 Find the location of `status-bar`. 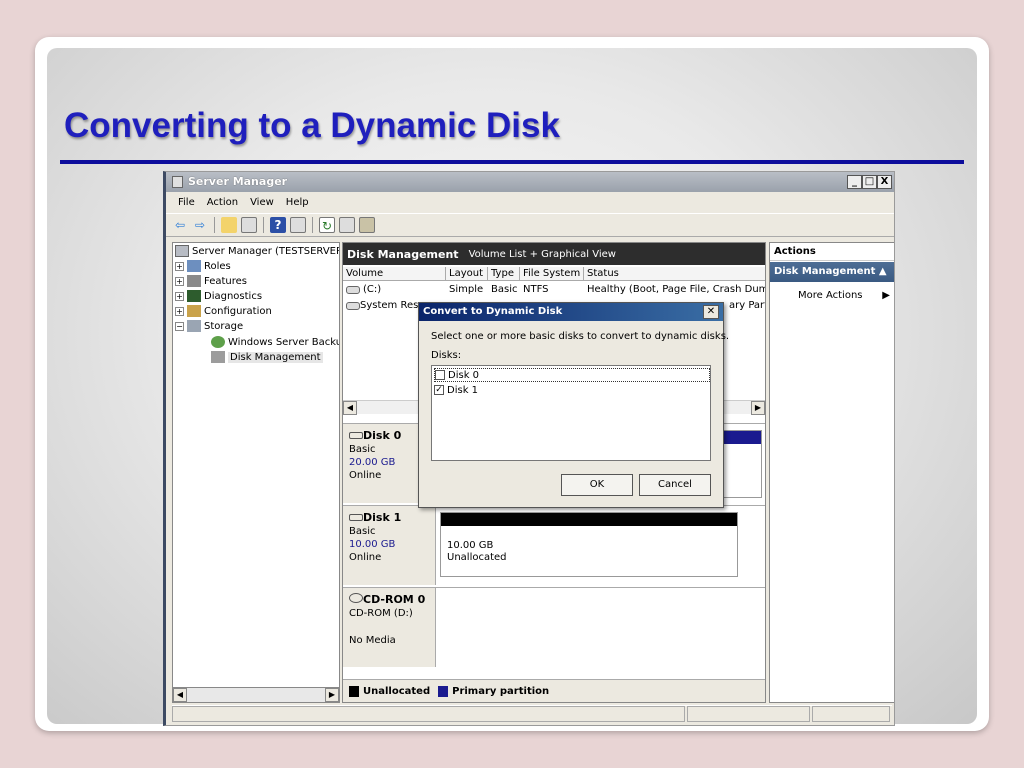

status-bar is located at coordinates (532, 714).